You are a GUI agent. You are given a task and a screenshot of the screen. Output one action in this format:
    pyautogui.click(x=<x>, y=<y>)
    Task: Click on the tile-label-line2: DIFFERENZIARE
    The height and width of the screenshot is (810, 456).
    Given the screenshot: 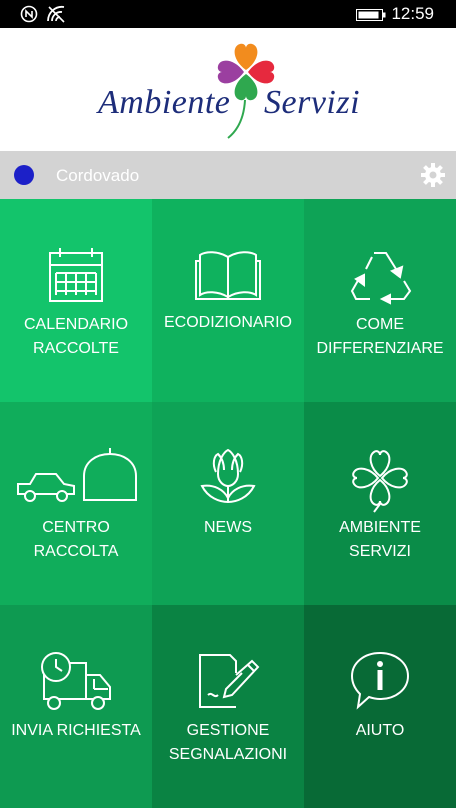 What is the action you would take?
    pyautogui.click(x=380, y=348)
    